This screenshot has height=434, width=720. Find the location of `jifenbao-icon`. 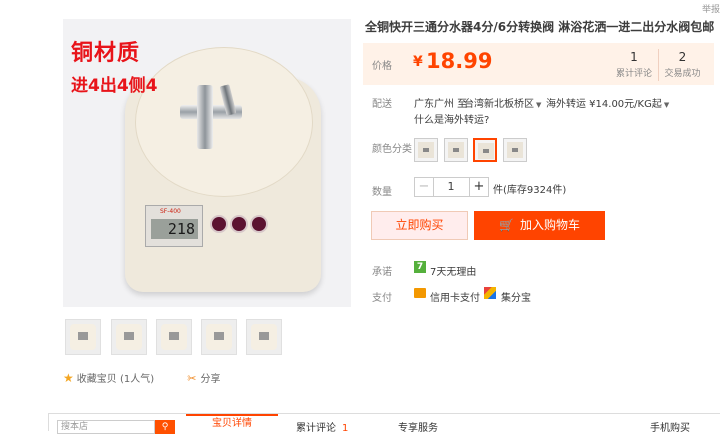

jifenbao-icon is located at coordinates (490, 293).